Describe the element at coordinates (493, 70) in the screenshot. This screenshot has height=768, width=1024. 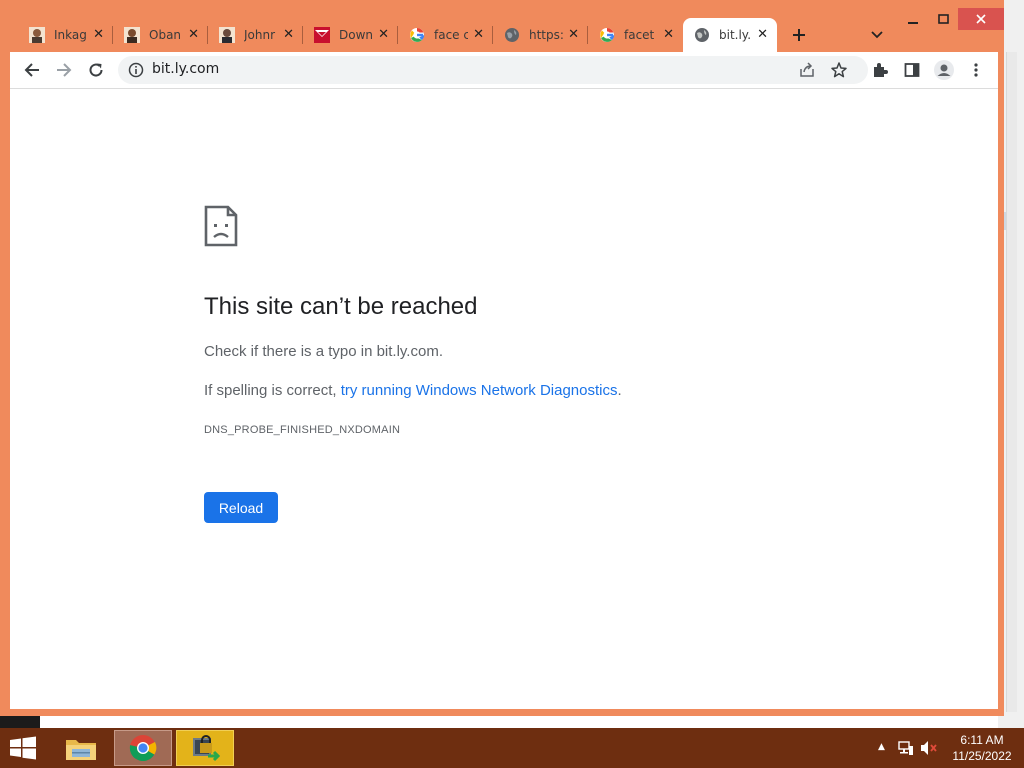
I see `address-bar: bit.ly.com` at that location.